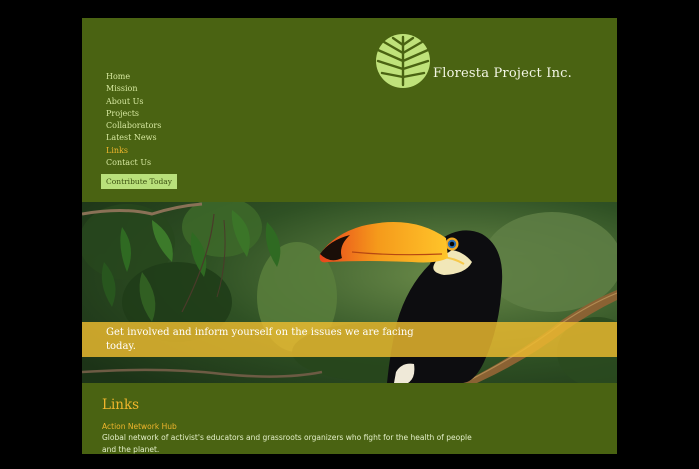 The width and height of the screenshot is (699, 469). Describe the element at coordinates (133, 126) in the screenshot. I see `nav-item-collaborators: Collaborators` at that location.